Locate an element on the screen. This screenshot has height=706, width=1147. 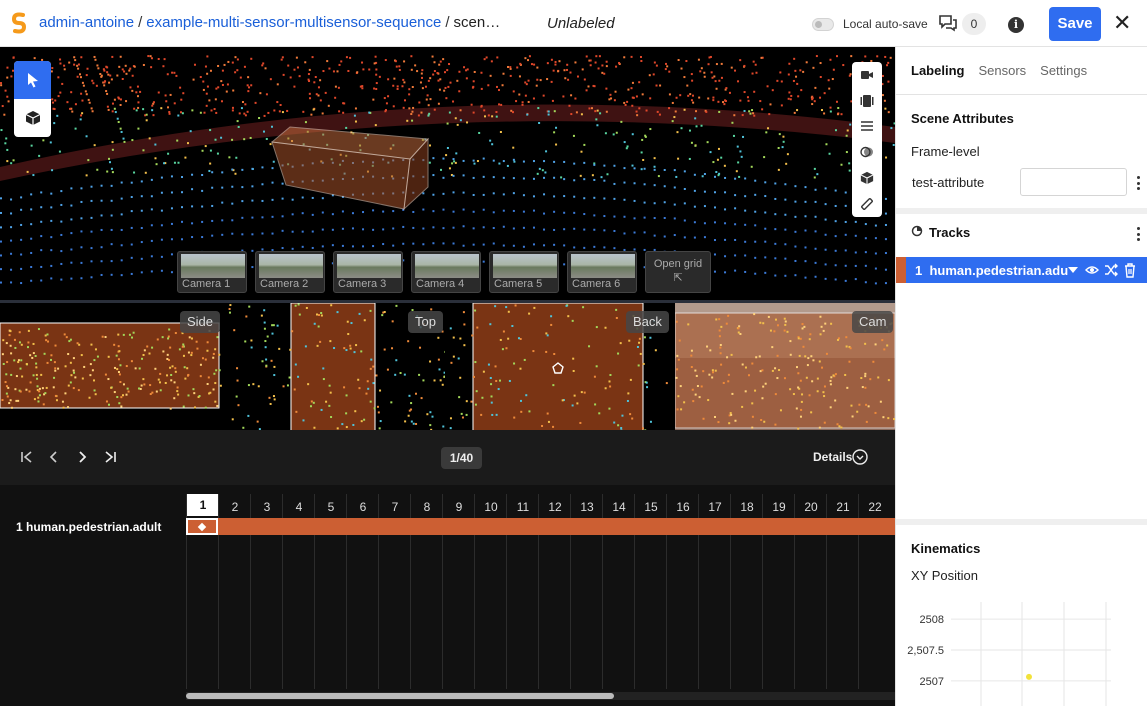
attribute-input is located at coordinates (1073, 182).